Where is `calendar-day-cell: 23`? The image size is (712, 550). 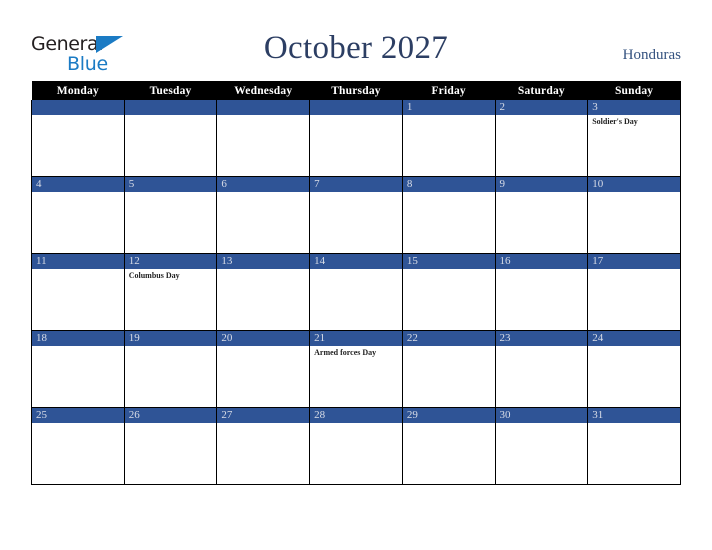
calendar-day-cell: 23 is located at coordinates (541, 369).